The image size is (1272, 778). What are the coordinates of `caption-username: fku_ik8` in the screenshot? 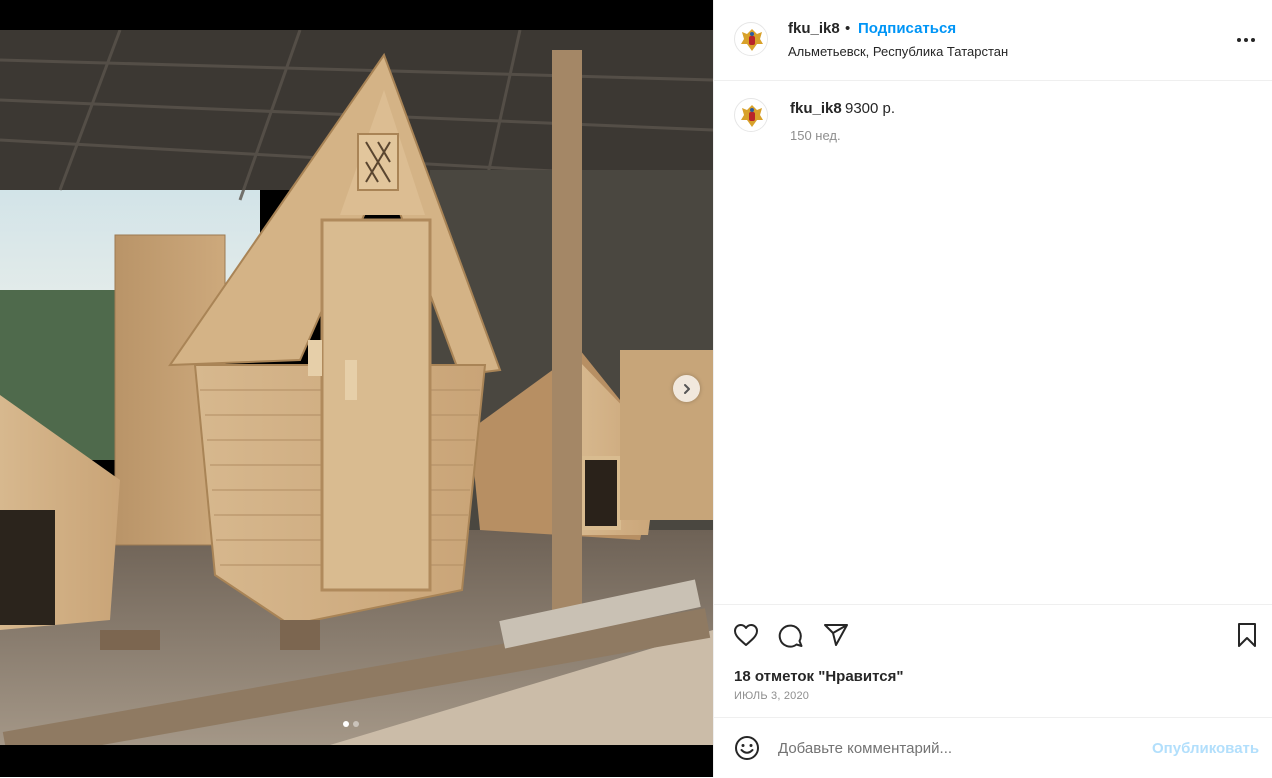 It's located at (816, 108).